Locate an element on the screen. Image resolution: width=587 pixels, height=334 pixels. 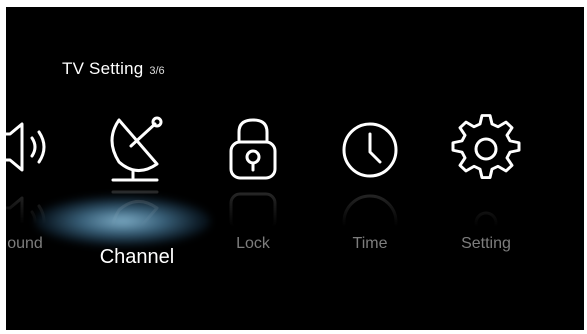
page-title: TV Setting is located at coordinates (103, 68).